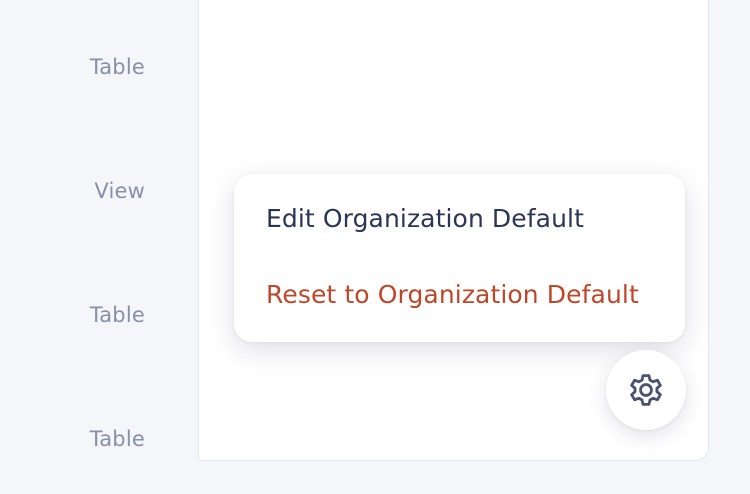  Describe the element at coordinates (425, 218) in the screenshot. I see `edit-organization-default-menu-item: Edit Organization Default` at that location.